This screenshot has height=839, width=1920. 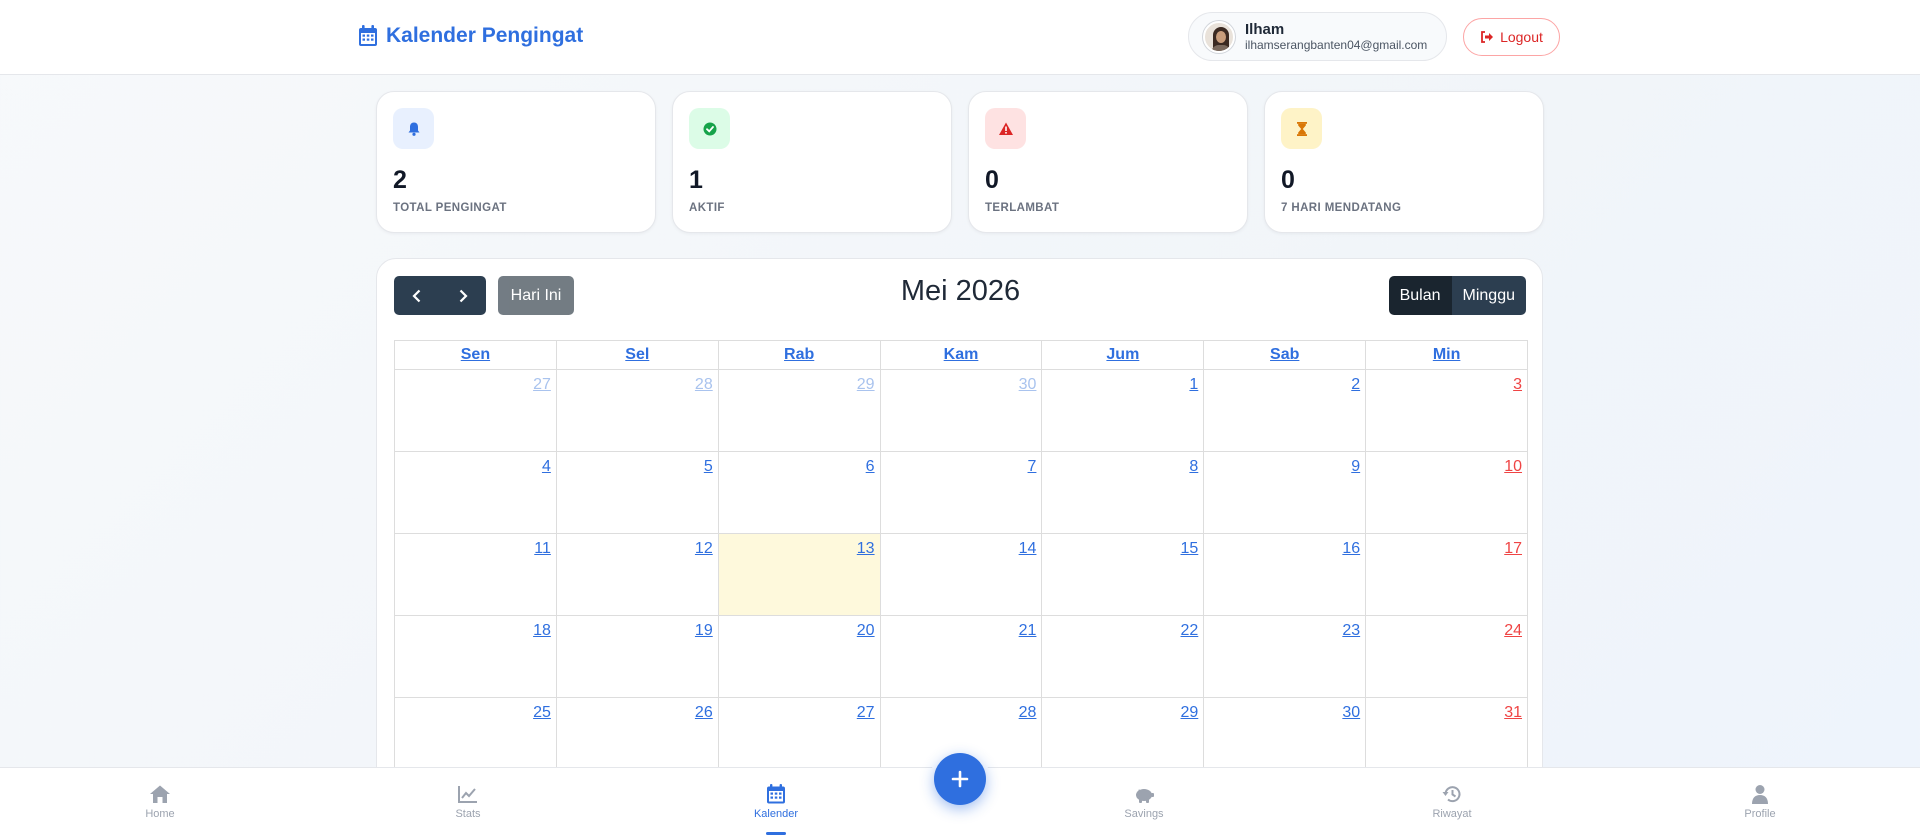 I want to click on weekday-header-cell: Sen, so click(x=476, y=355).